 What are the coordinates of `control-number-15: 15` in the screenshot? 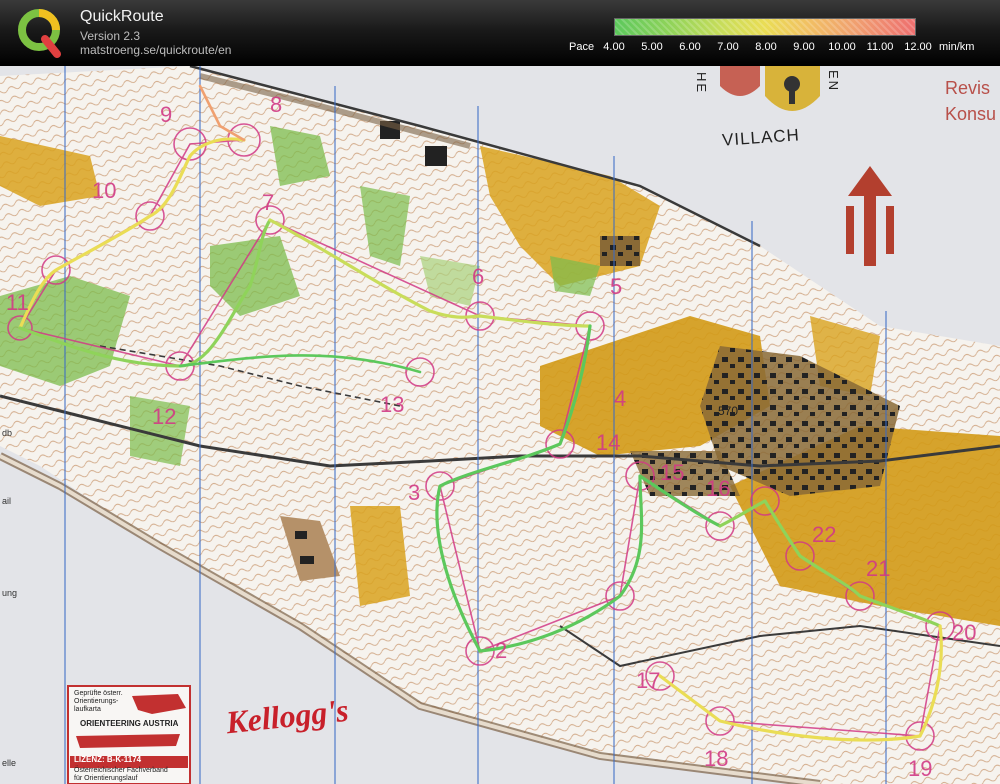 It's located at (672, 472).